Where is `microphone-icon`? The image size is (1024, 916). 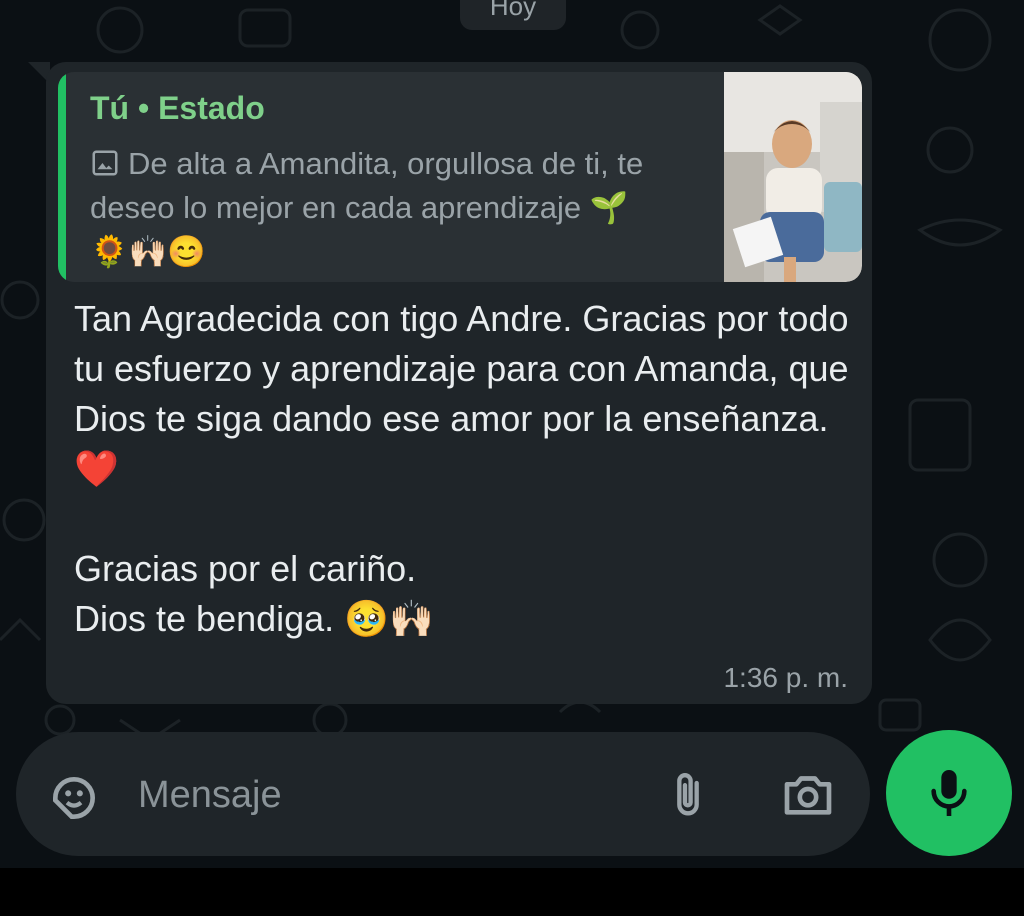
microphone-icon is located at coordinates (949, 793).